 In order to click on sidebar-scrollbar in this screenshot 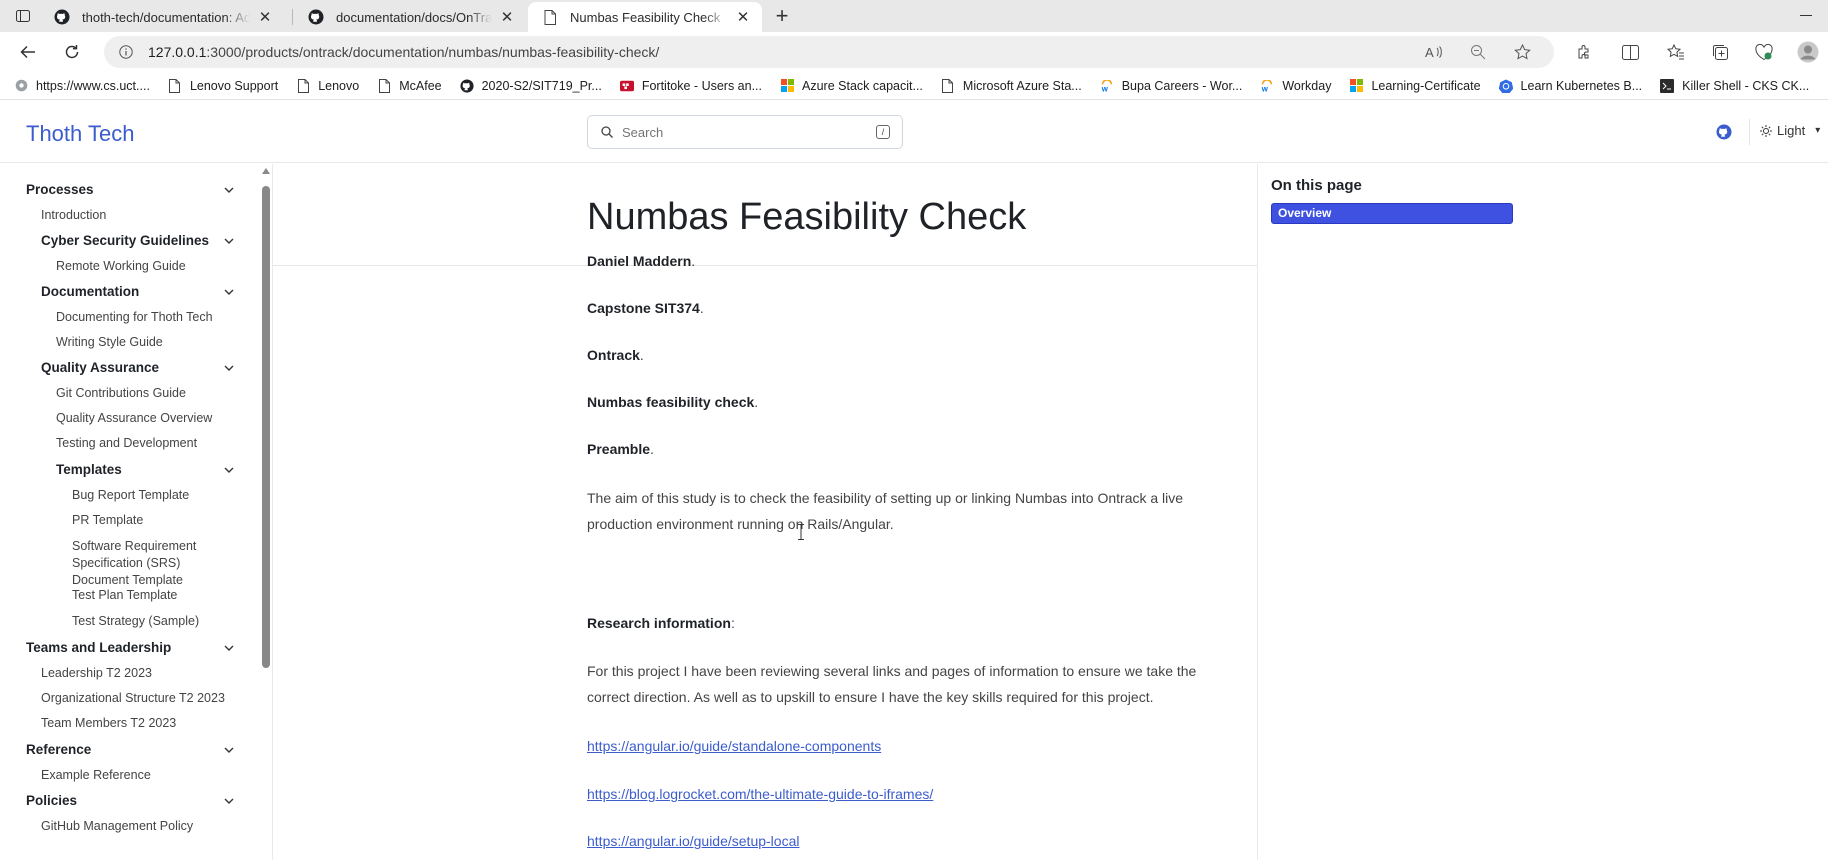, I will do `click(266, 512)`.